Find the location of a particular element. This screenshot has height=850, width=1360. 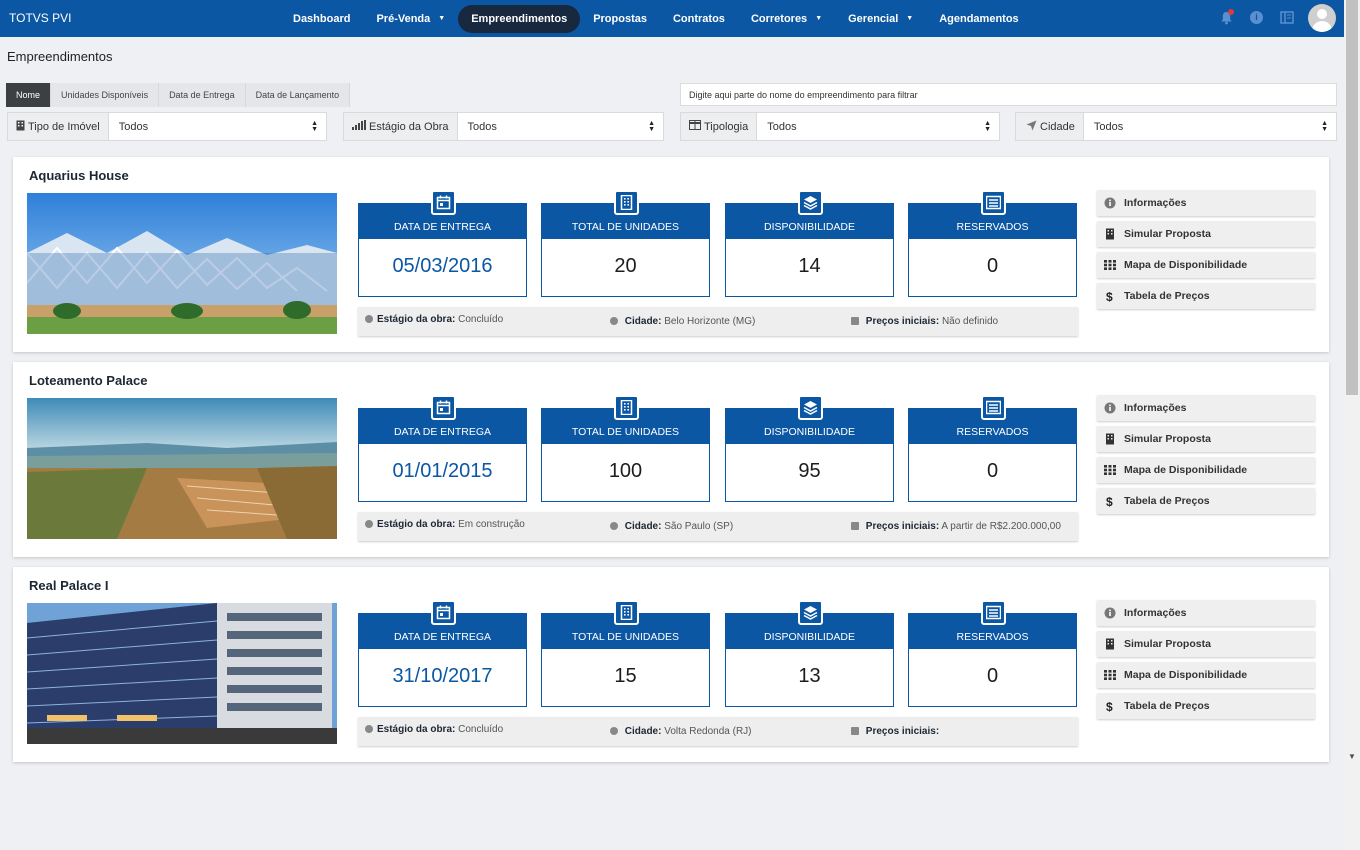

sort-tab-data-entrega: Data de Entrega is located at coordinates (202, 95).